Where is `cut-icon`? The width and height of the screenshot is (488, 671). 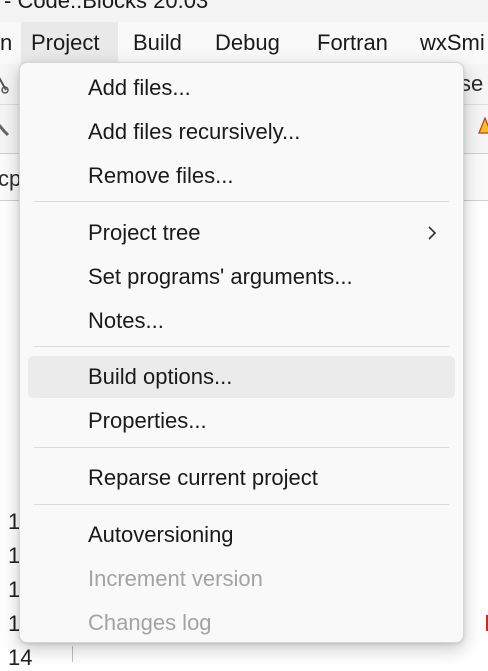 cut-icon is located at coordinates (5, 82).